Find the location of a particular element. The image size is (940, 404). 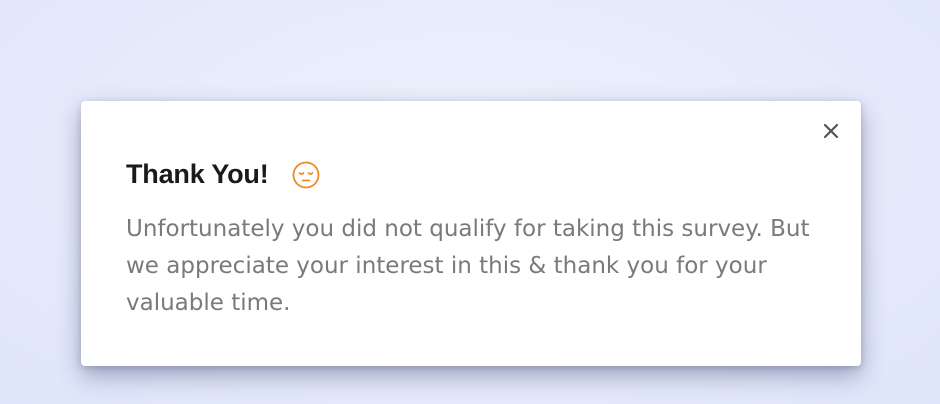

dialog-title: Thank You! is located at coordinates (197, 174).